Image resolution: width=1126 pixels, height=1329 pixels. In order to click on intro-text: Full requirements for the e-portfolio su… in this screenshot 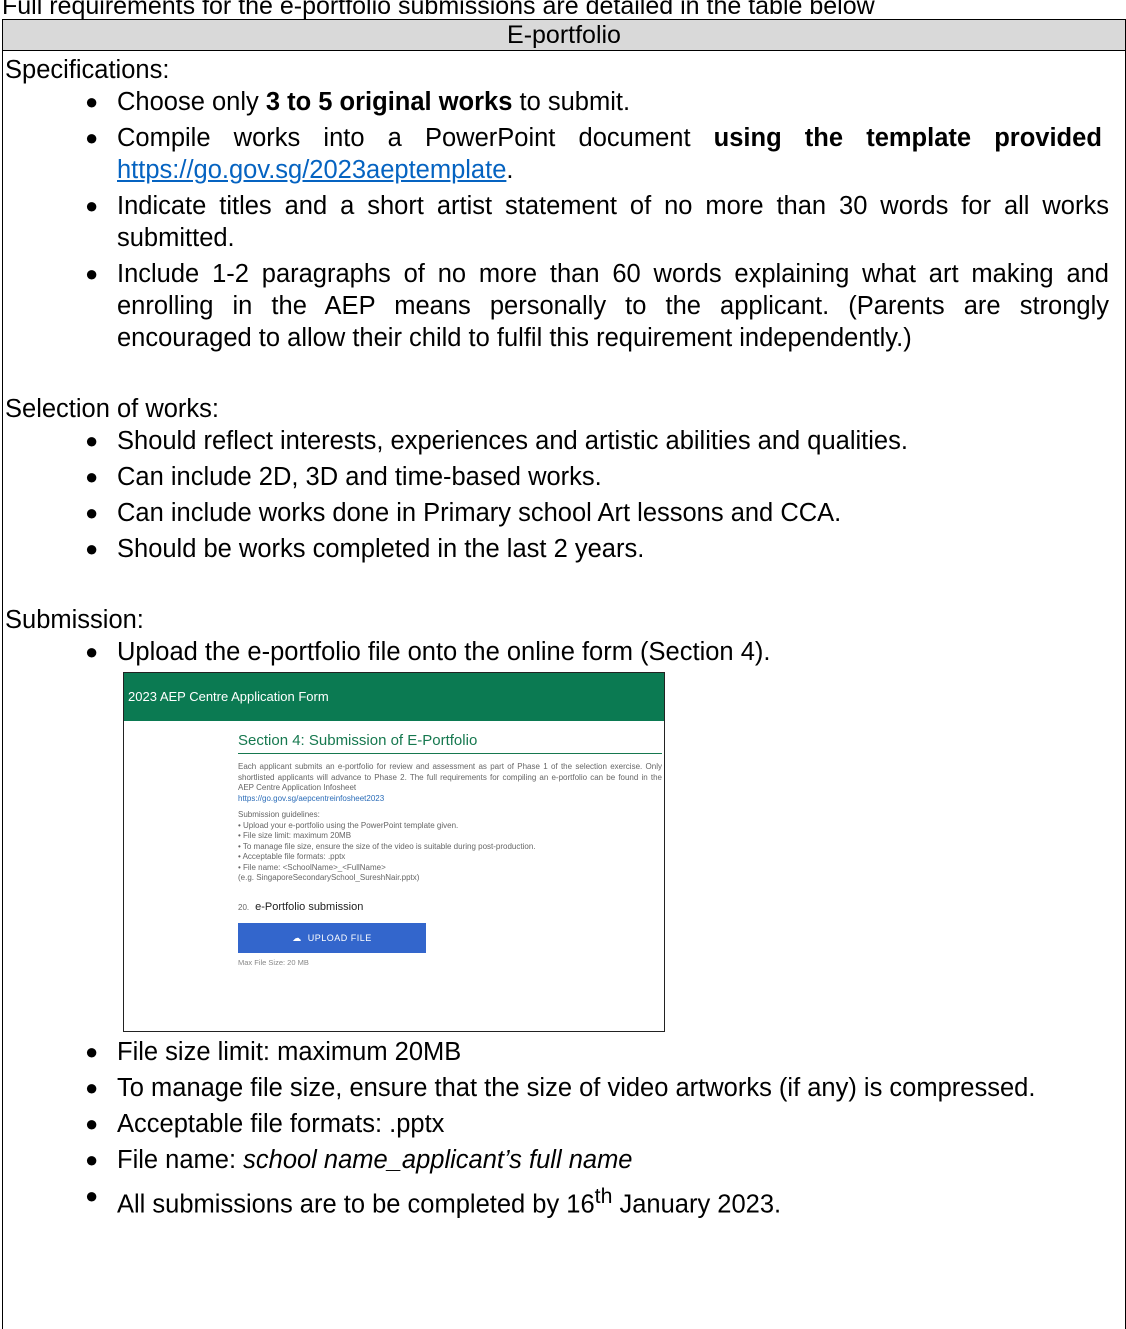, I will do `click(438, 10)`.